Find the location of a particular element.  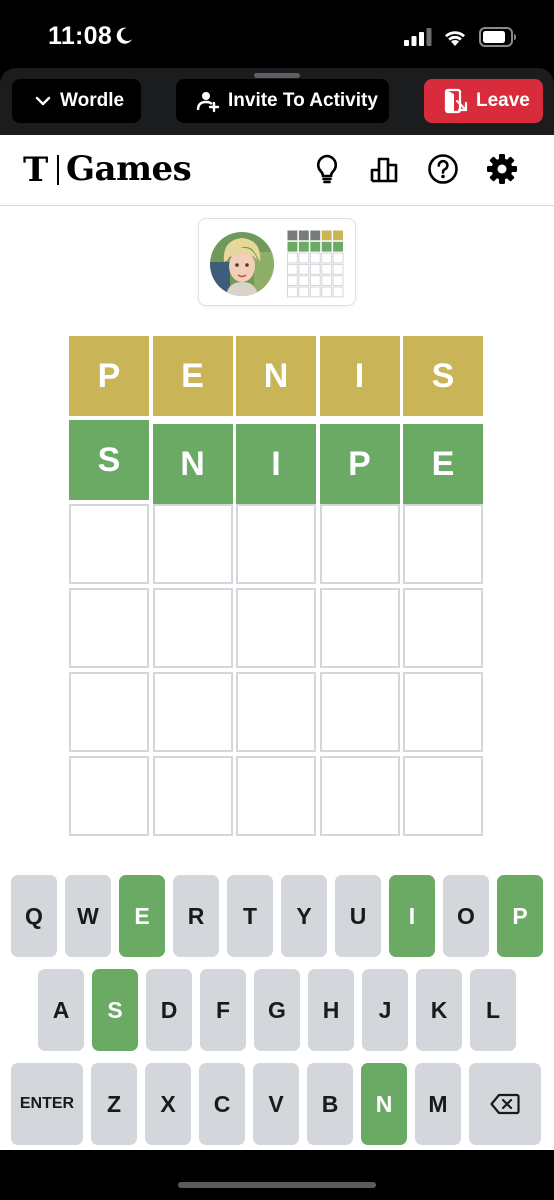

bottom-bar is located at coordinates (277, 1175).